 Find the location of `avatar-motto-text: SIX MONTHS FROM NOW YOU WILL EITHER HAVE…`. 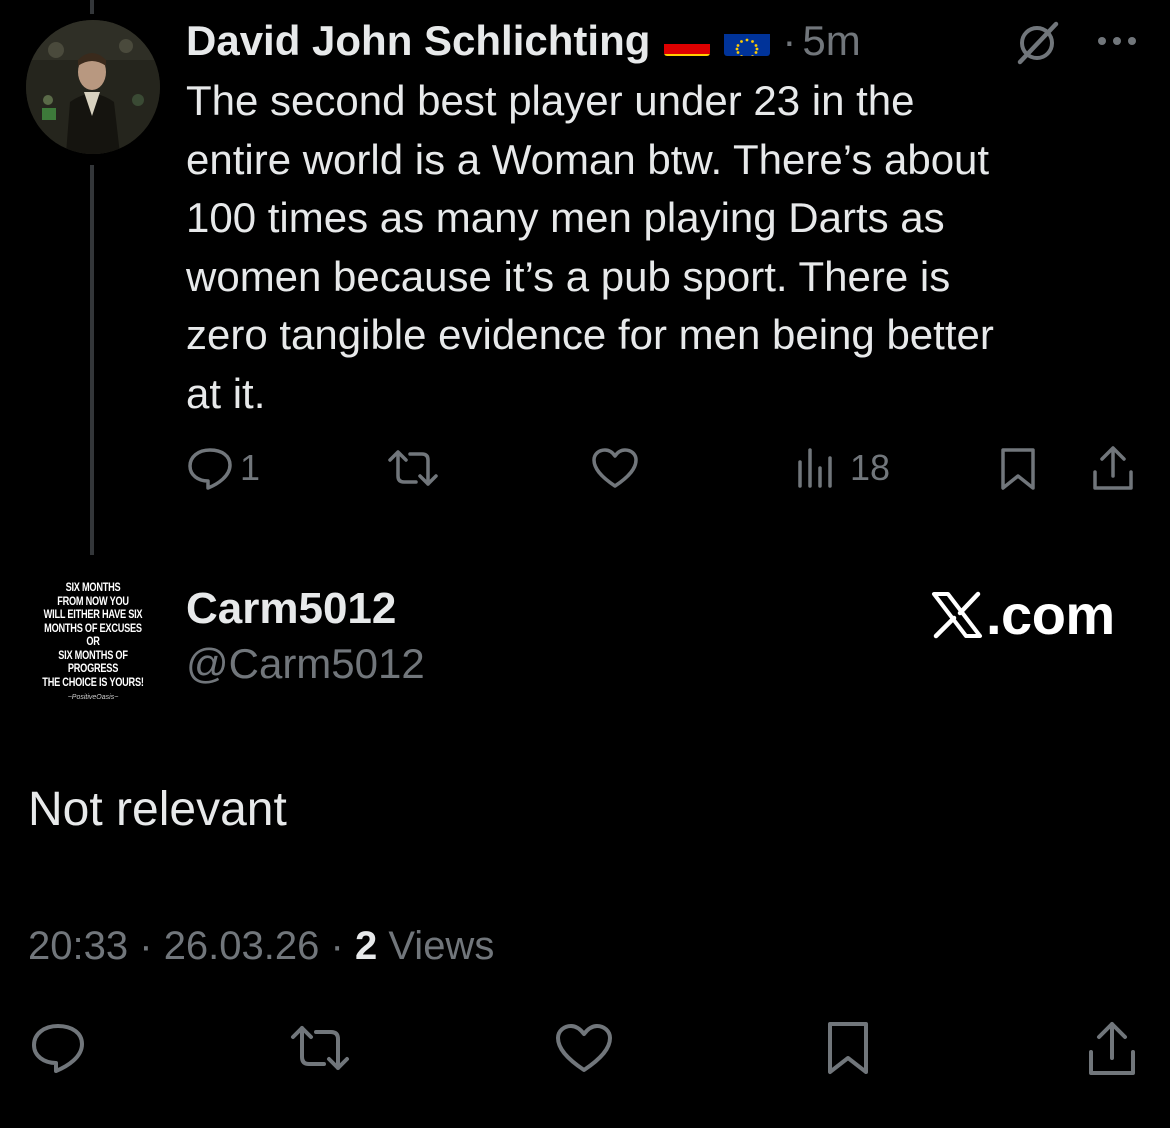

avatar-motto-text: SIX MONTHS FROM NOW YOU WILL EITHER HAVE… is located at coordinates (93, 635).